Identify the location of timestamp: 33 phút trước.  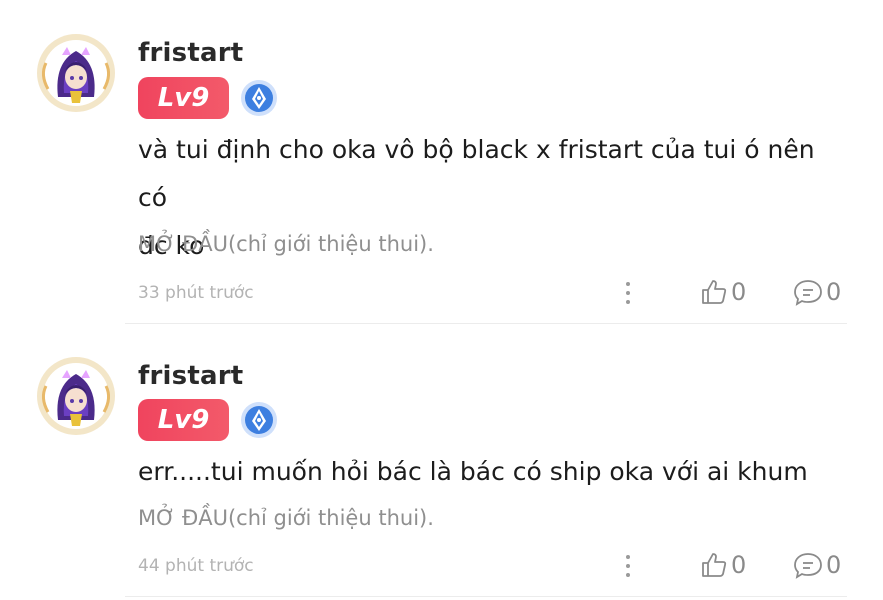
(196, 293).